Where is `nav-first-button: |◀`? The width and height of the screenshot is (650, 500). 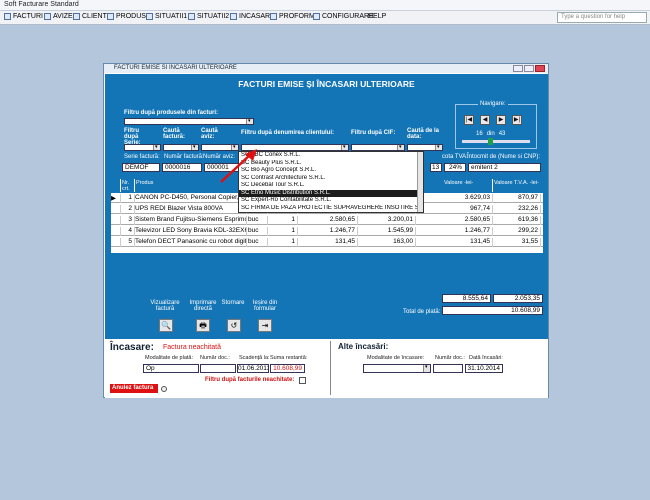
nav-first-button: |◀ is located at coordinates (469, 120).